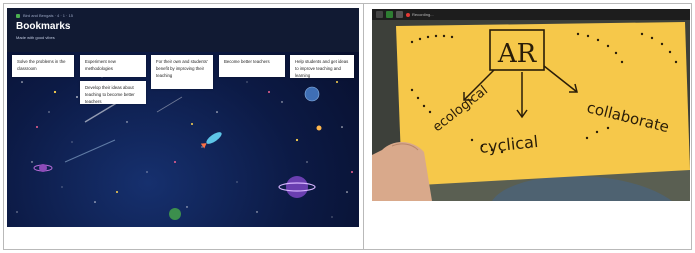 Image resolution: width=695 pixels, height=253 pixels. I want to click on breadcrumb: Bird and Bengals · 4 · 1 · 15, so click(44, 15).